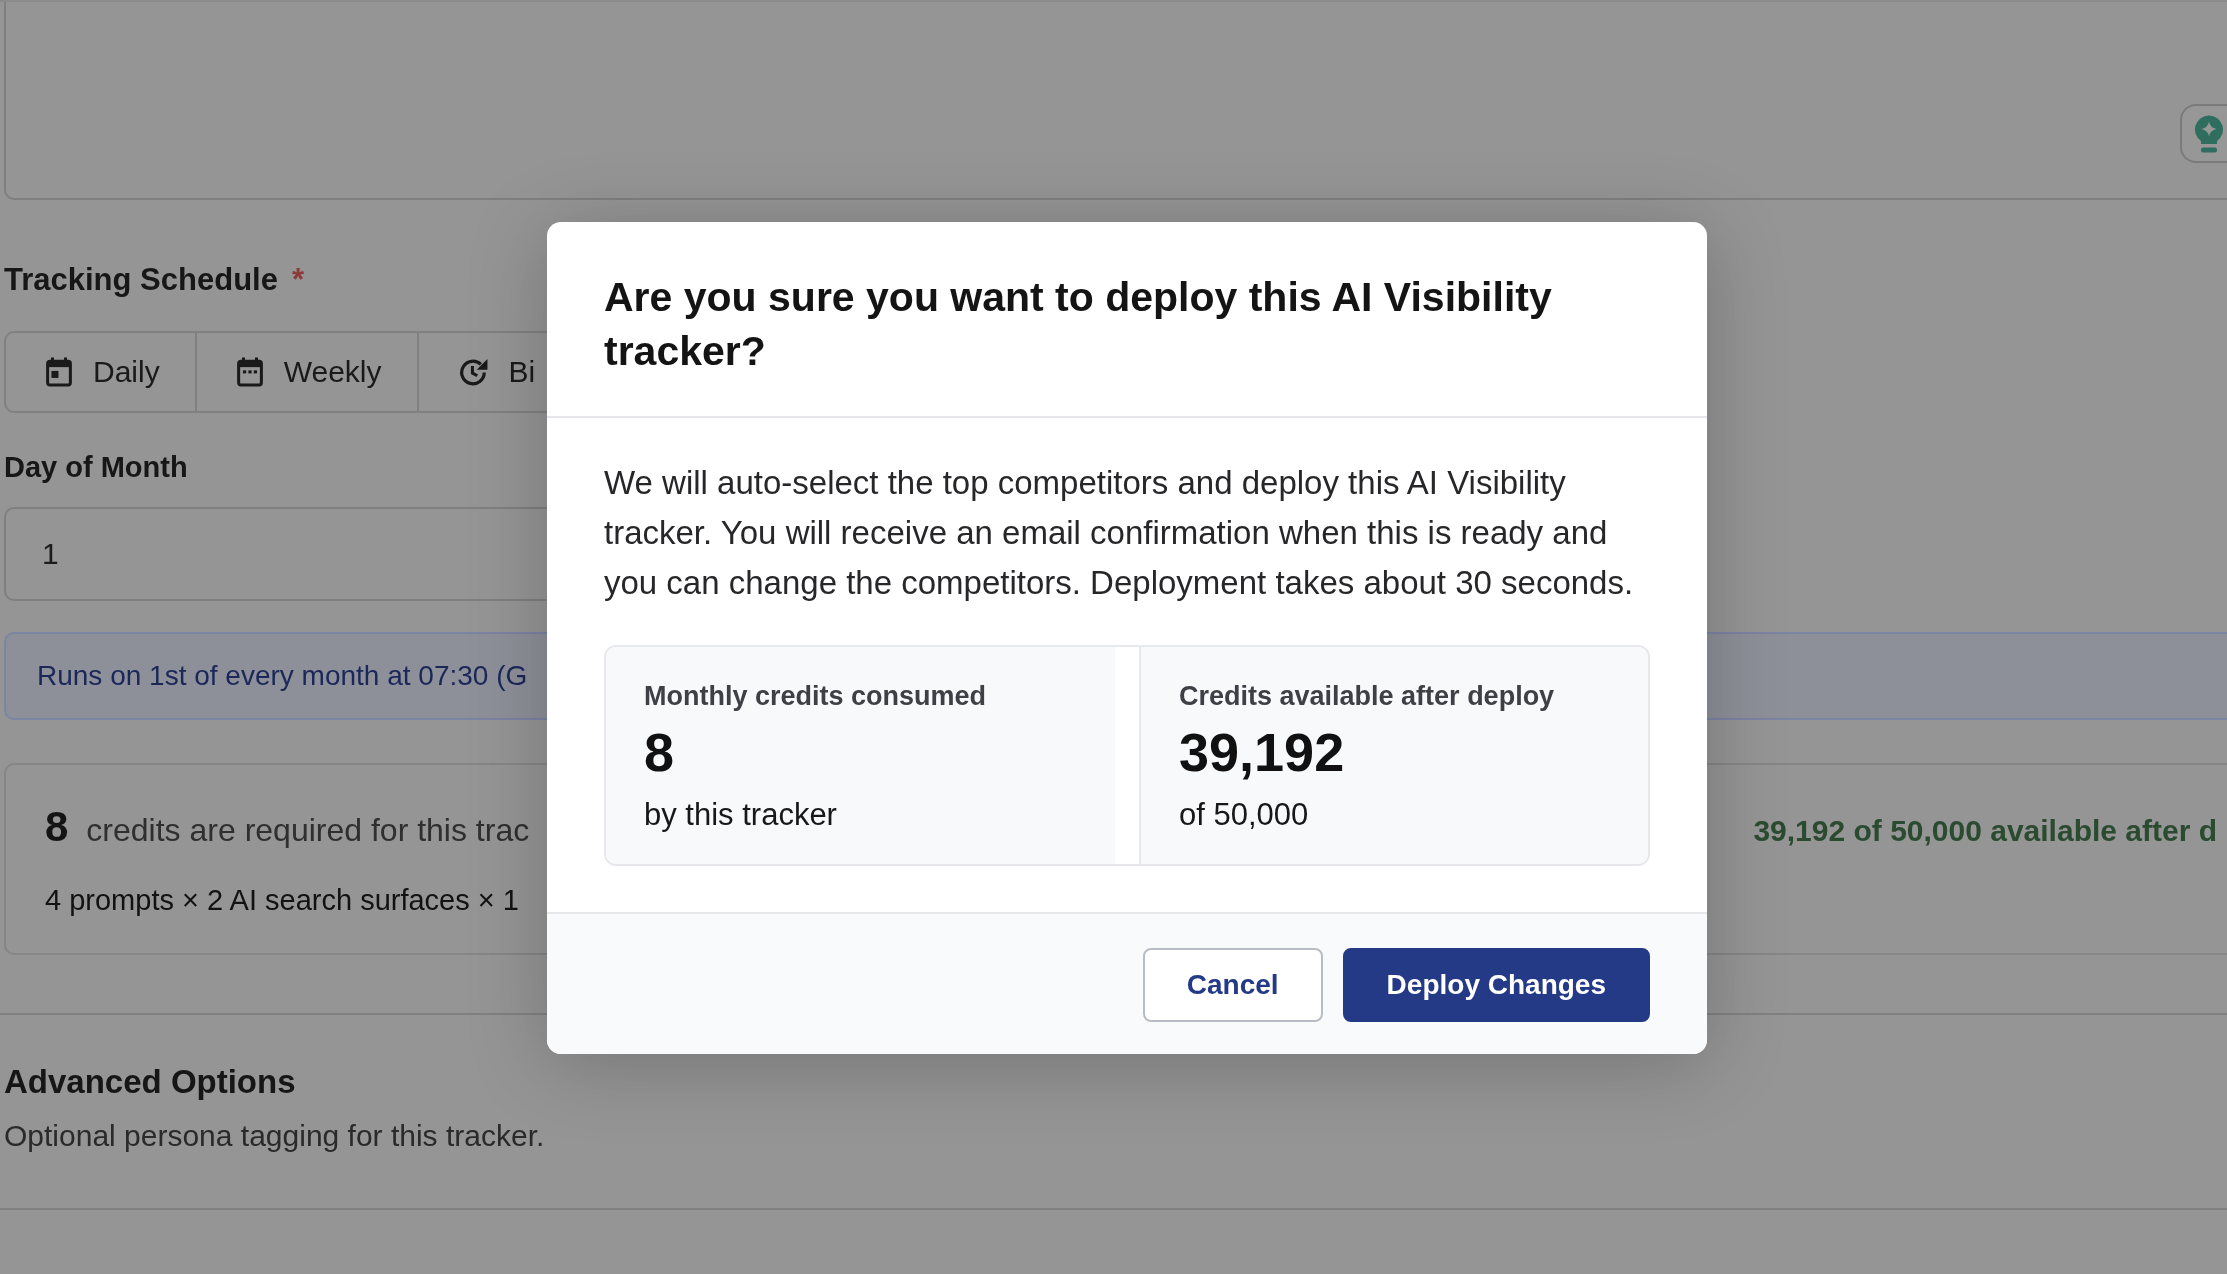 This screenshot has height=1274, width=2227. Describe the element at coordinates (1119, 533) in the screenshot. I see `dialog-message: We will auto-select the top competitors and deploy this AI Visibility tracker. You will receive an email confirmation when this is ready and you can change the competitors. Deployment takes about 30 seconds.` at that location.